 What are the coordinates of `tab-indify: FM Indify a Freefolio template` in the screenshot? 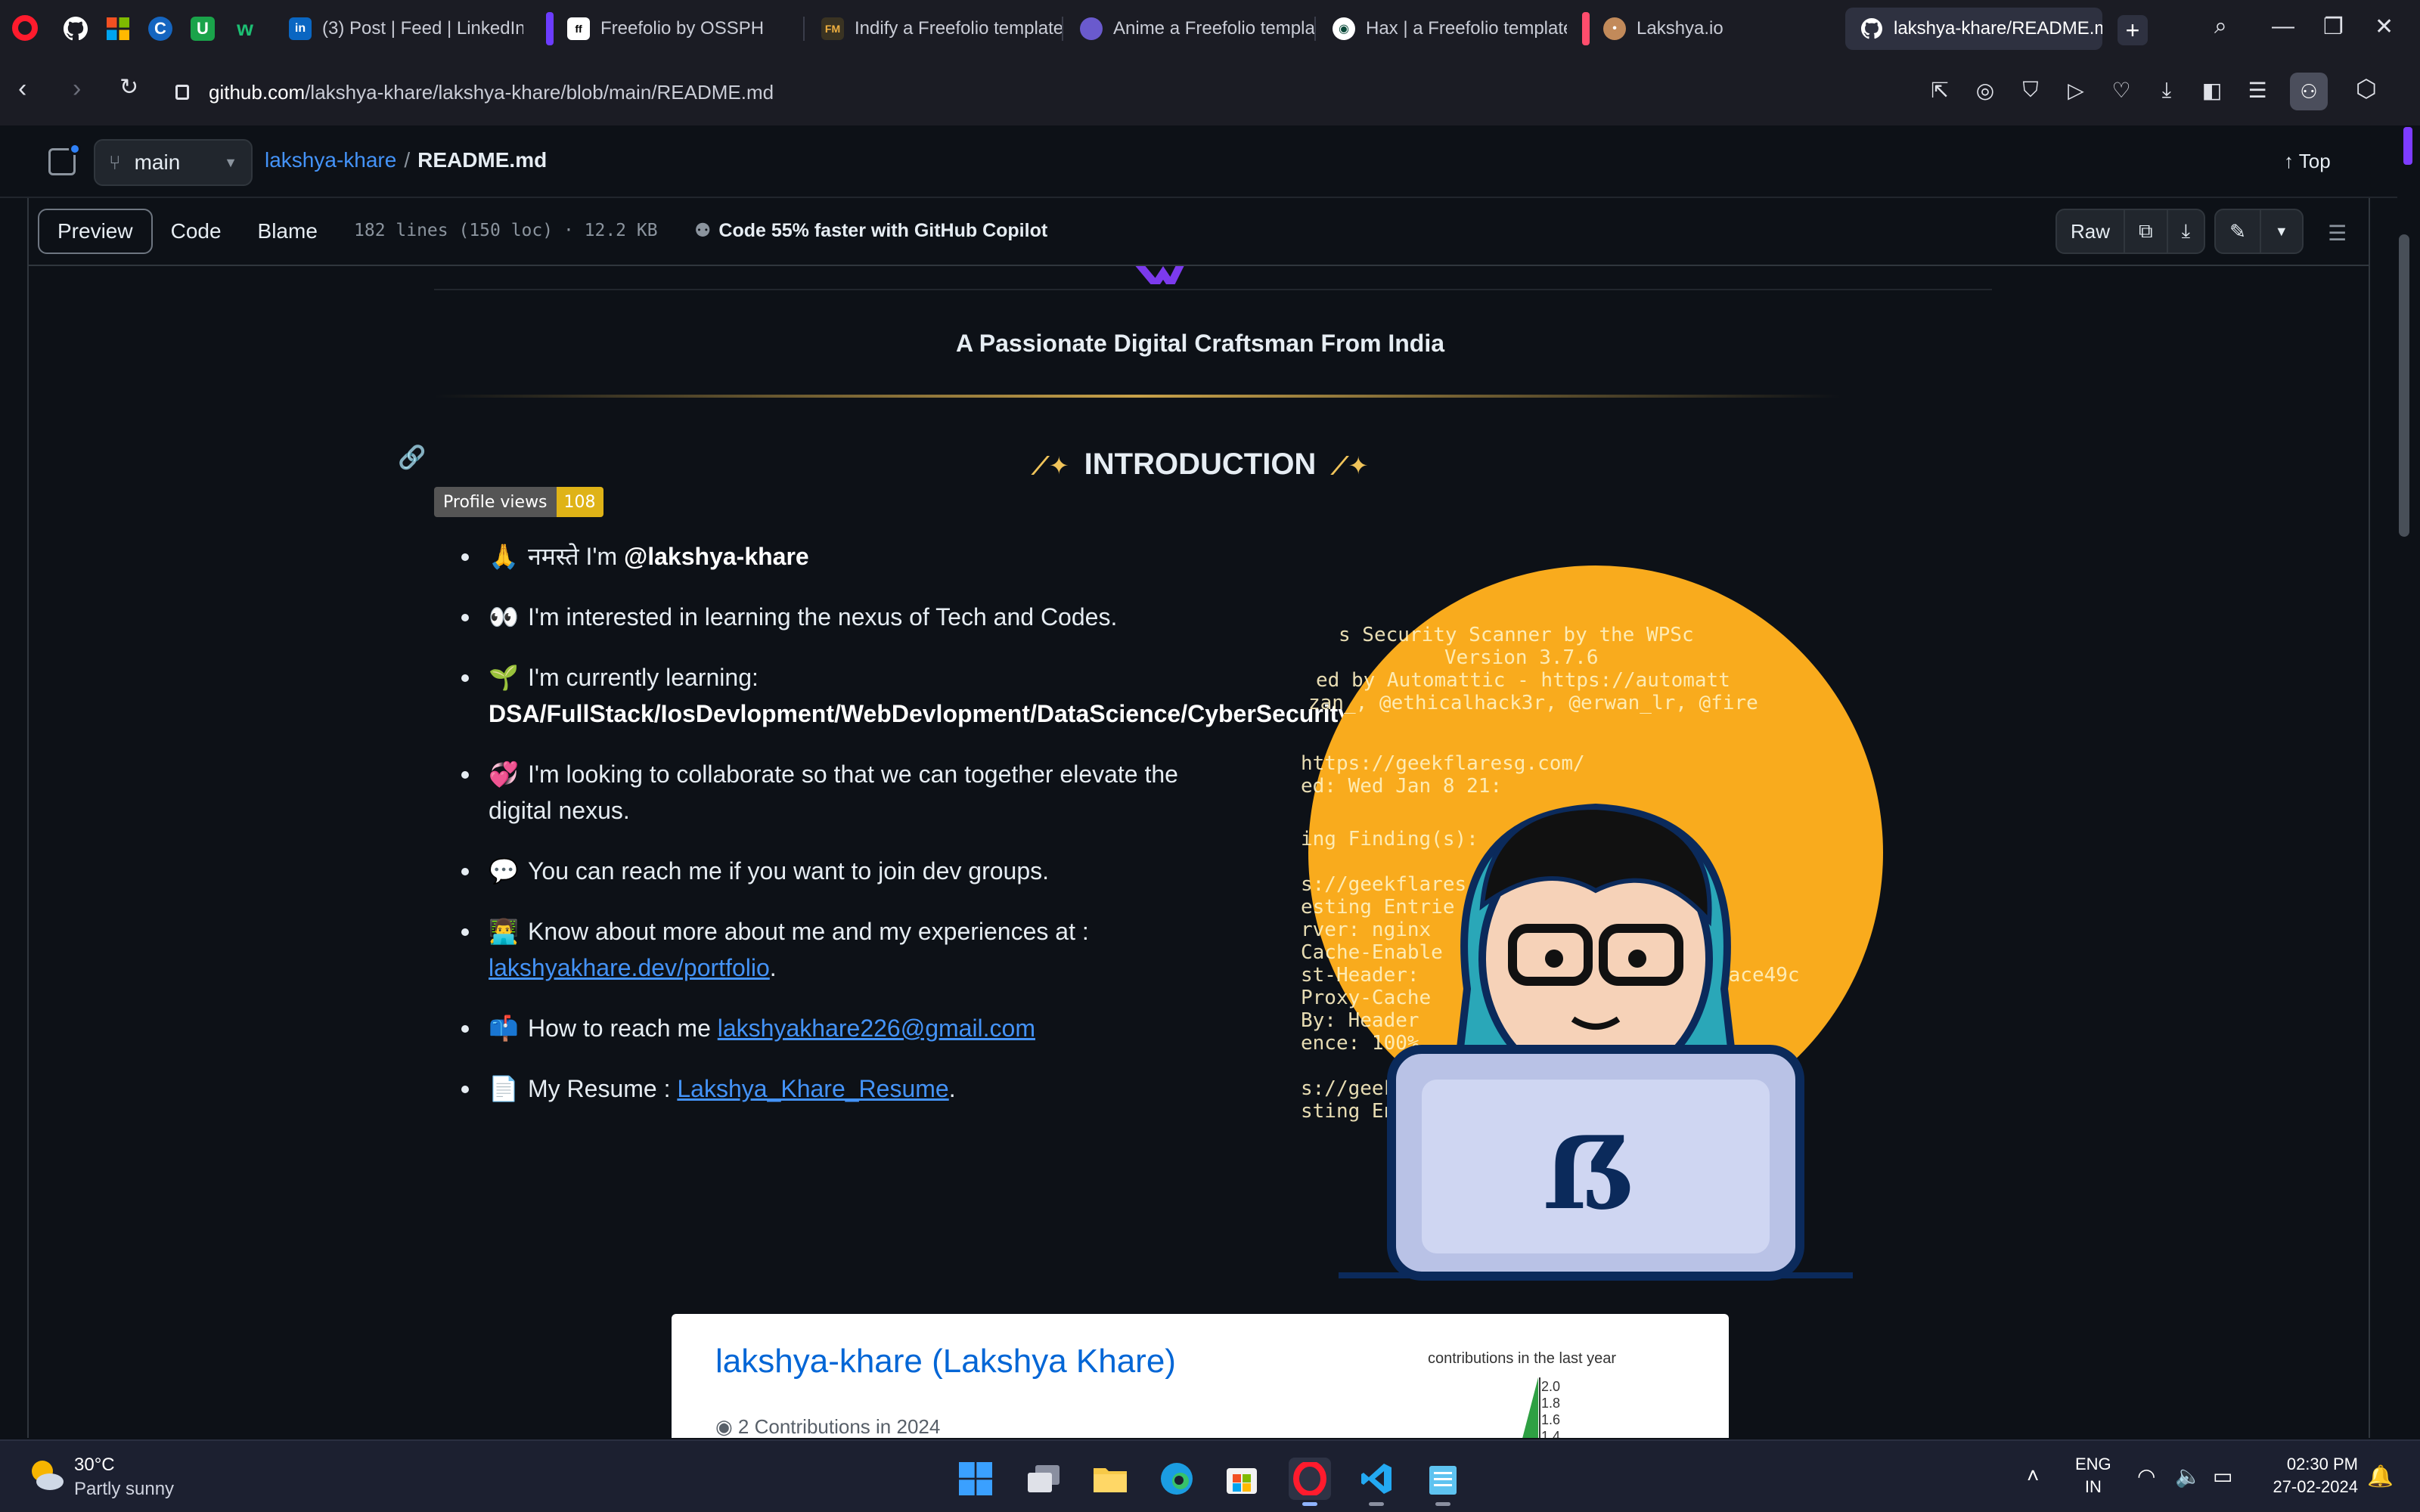 It's located at (934, 29).